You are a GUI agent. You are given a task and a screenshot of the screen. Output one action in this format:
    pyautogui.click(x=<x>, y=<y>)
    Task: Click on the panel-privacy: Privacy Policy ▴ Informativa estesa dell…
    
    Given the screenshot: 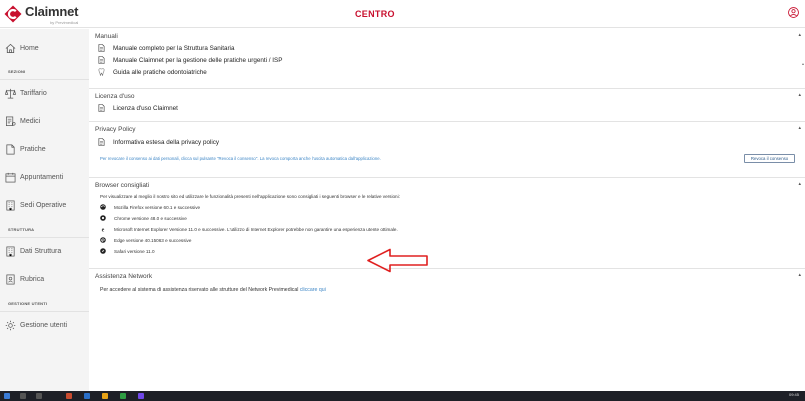 What is the action you would take?
    pyautogui.click(x=447, y=150)
    